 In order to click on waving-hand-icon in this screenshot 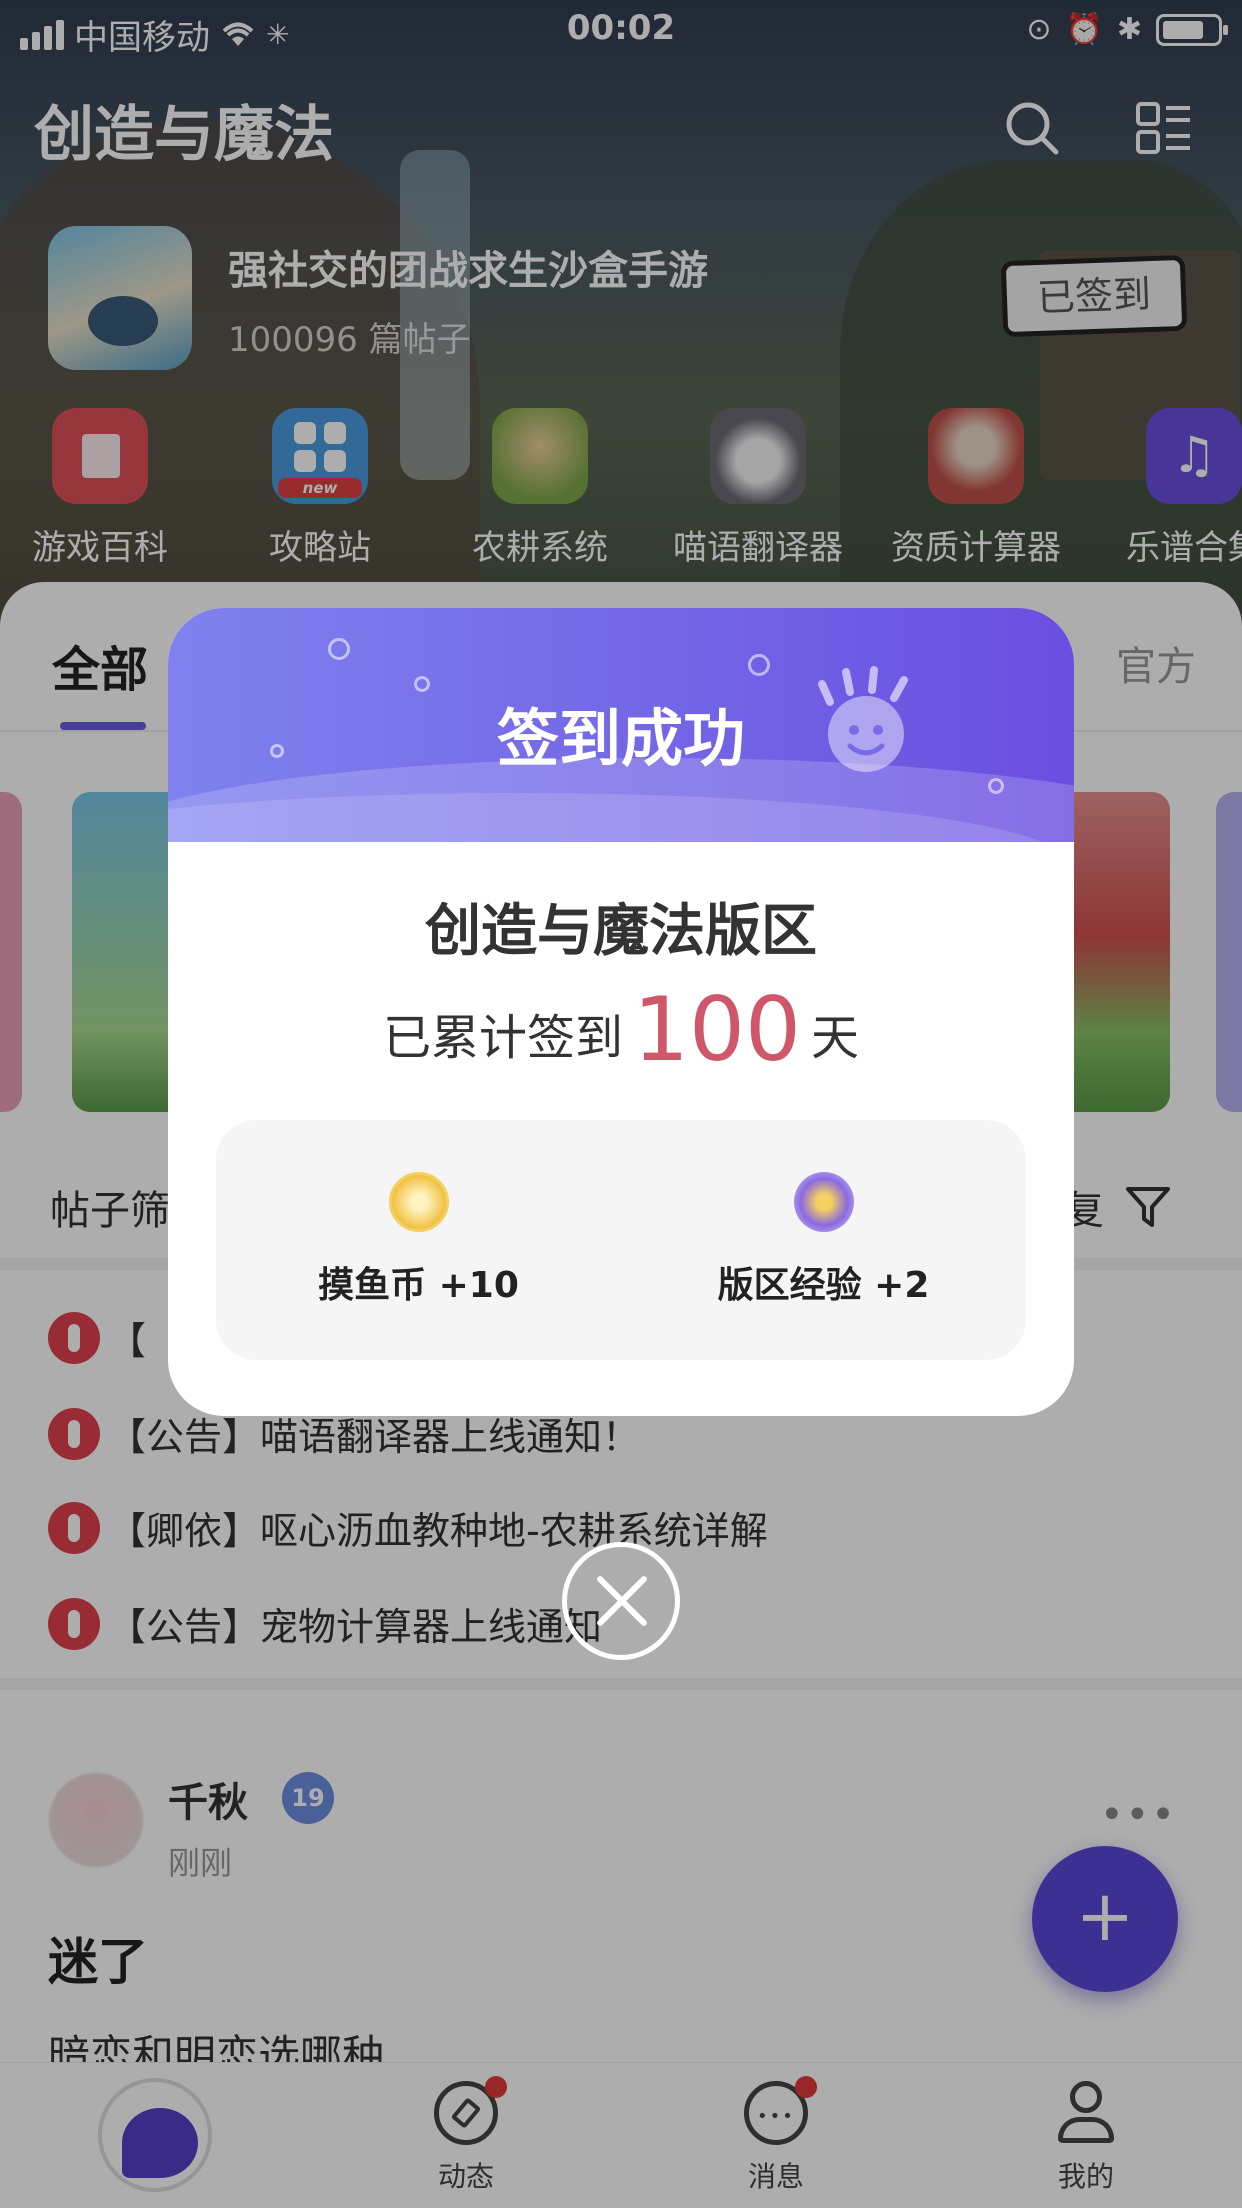, I will do `click(863, 719)`.